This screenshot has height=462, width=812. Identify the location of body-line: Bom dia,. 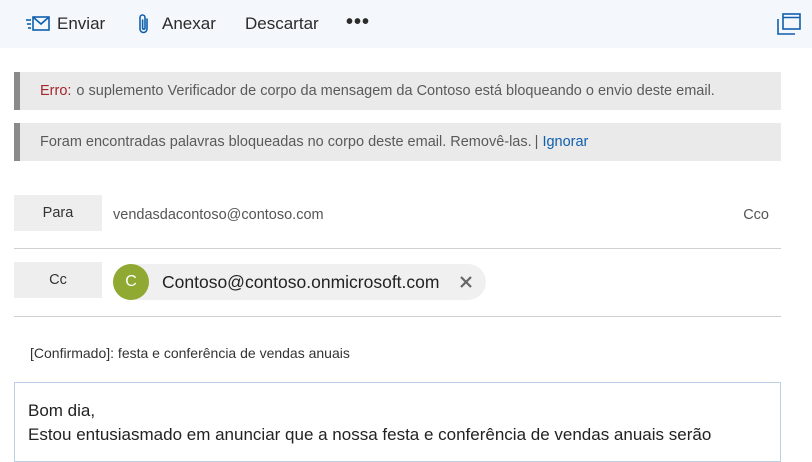
(62, 410).